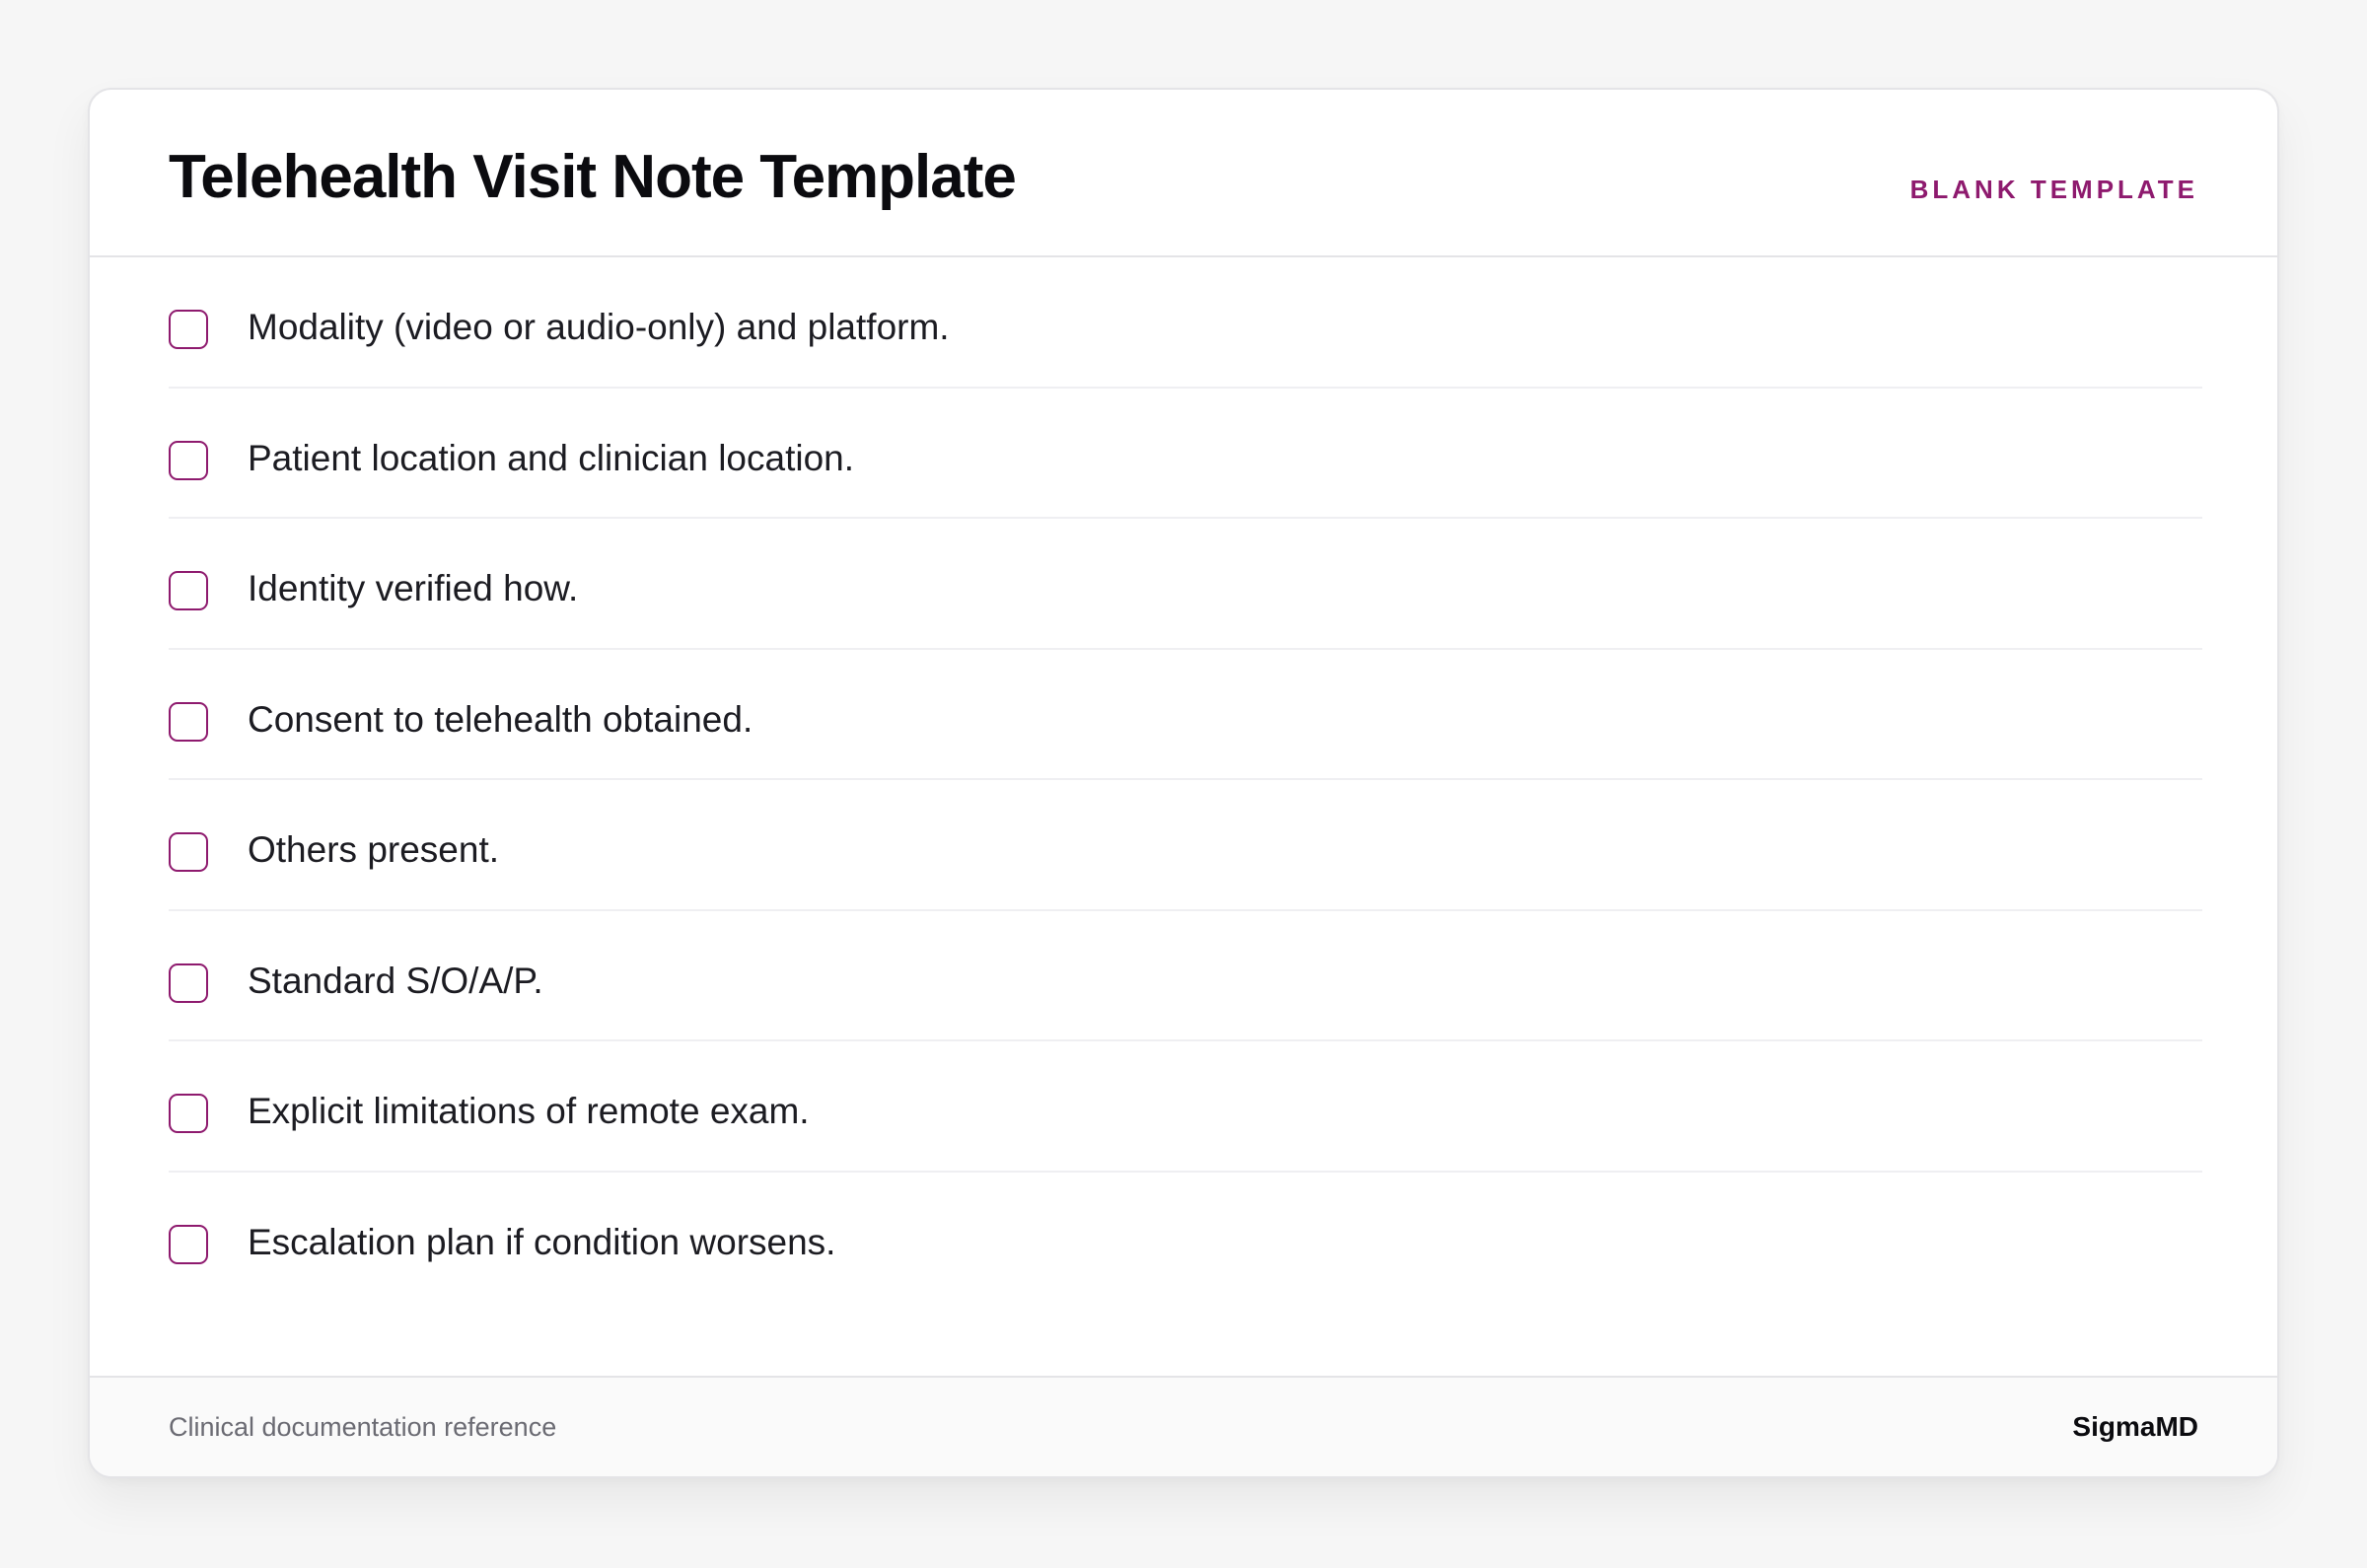  Describe the element at coordinates (1185, 845) in the screenshot. I see `checklist-item: Others present.` at that location.